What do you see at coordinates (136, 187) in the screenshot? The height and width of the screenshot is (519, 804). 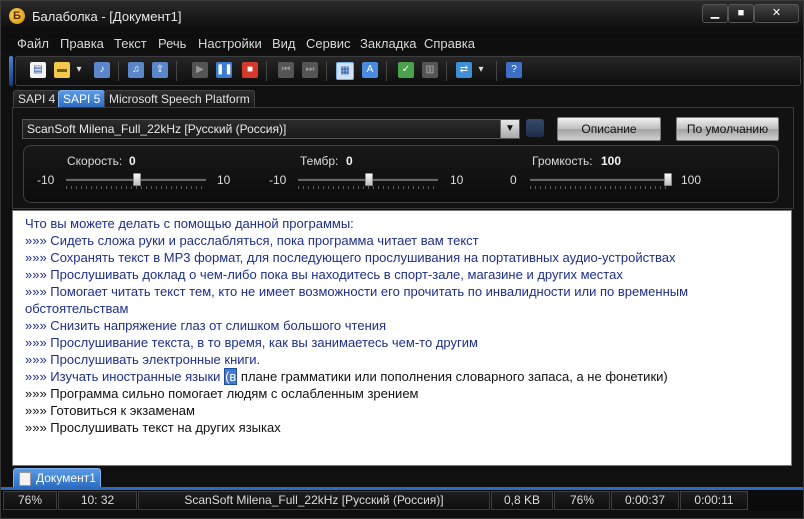 I see `speed-ticks` at bounding box center [136, 187].